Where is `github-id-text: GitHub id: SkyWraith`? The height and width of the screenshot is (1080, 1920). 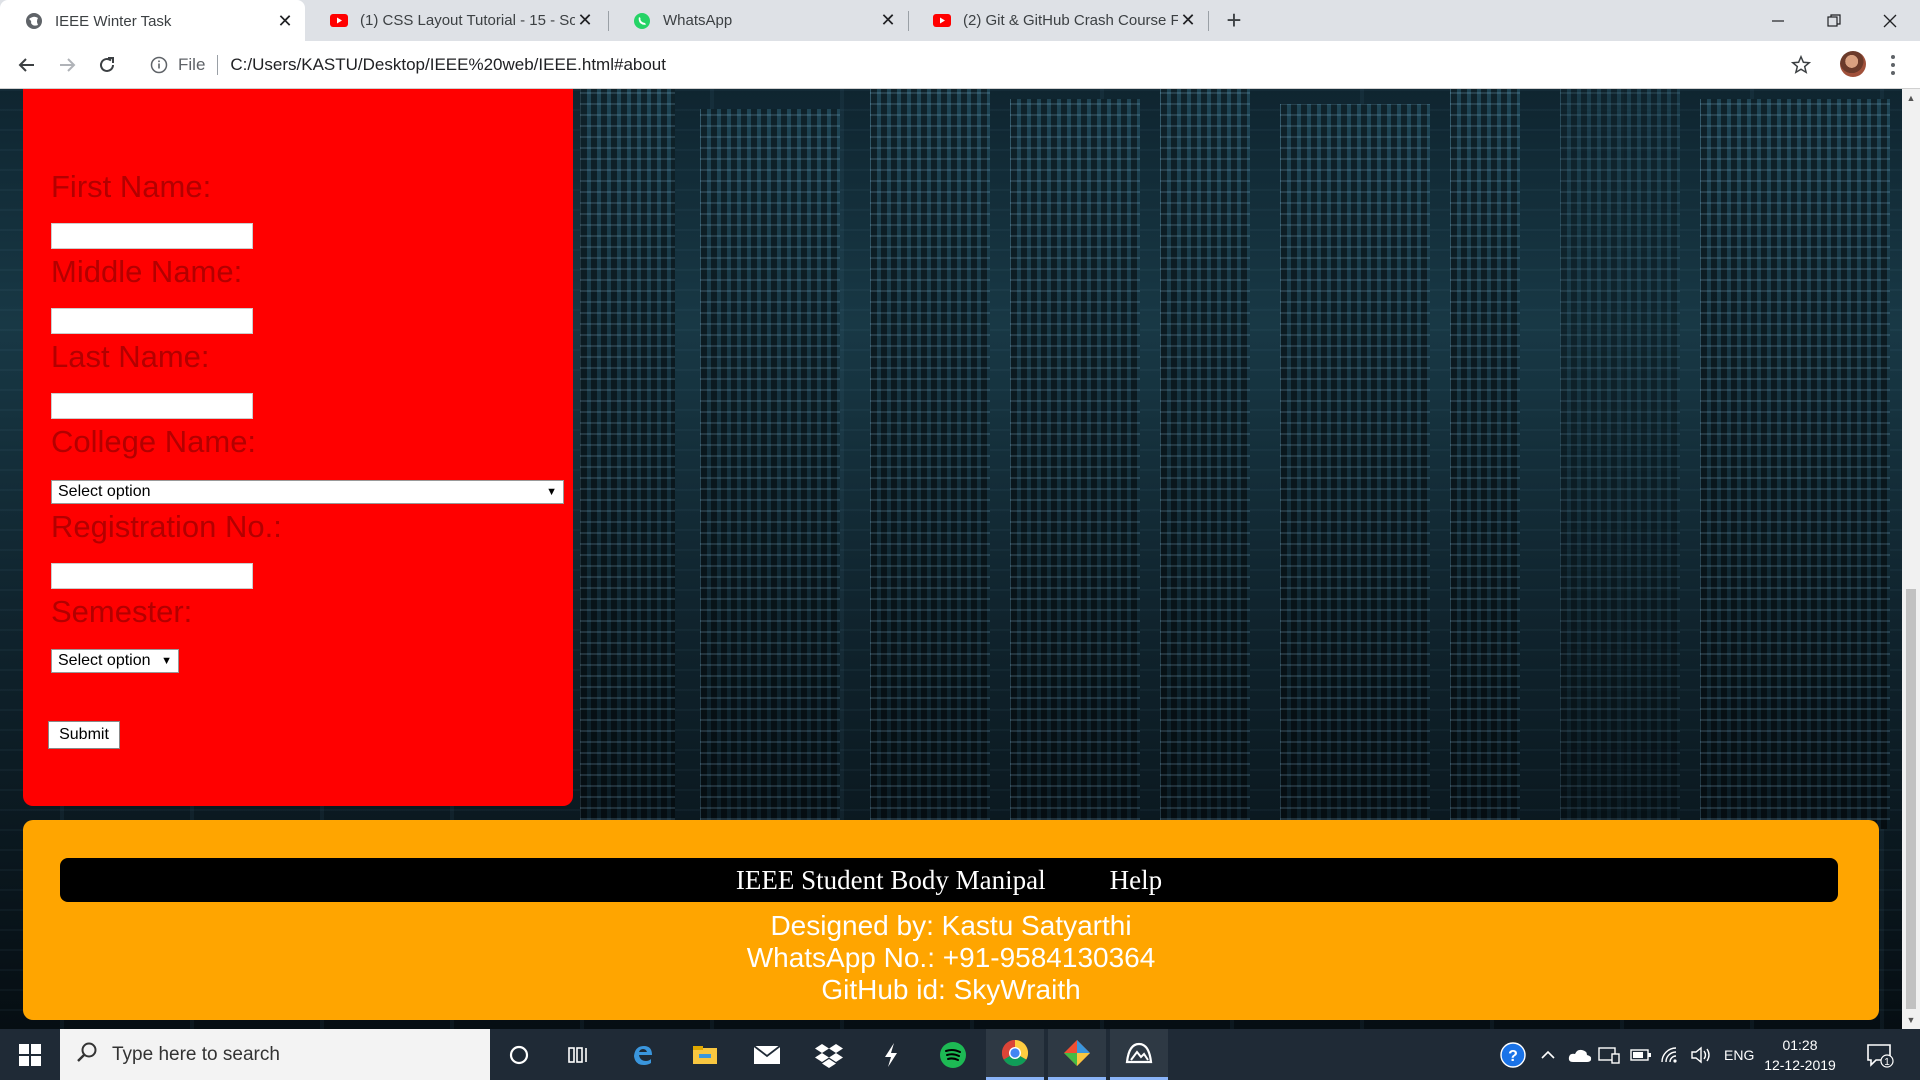
github-id-text: GitHub id: SkyWraith is located at coordinates (951, 989).